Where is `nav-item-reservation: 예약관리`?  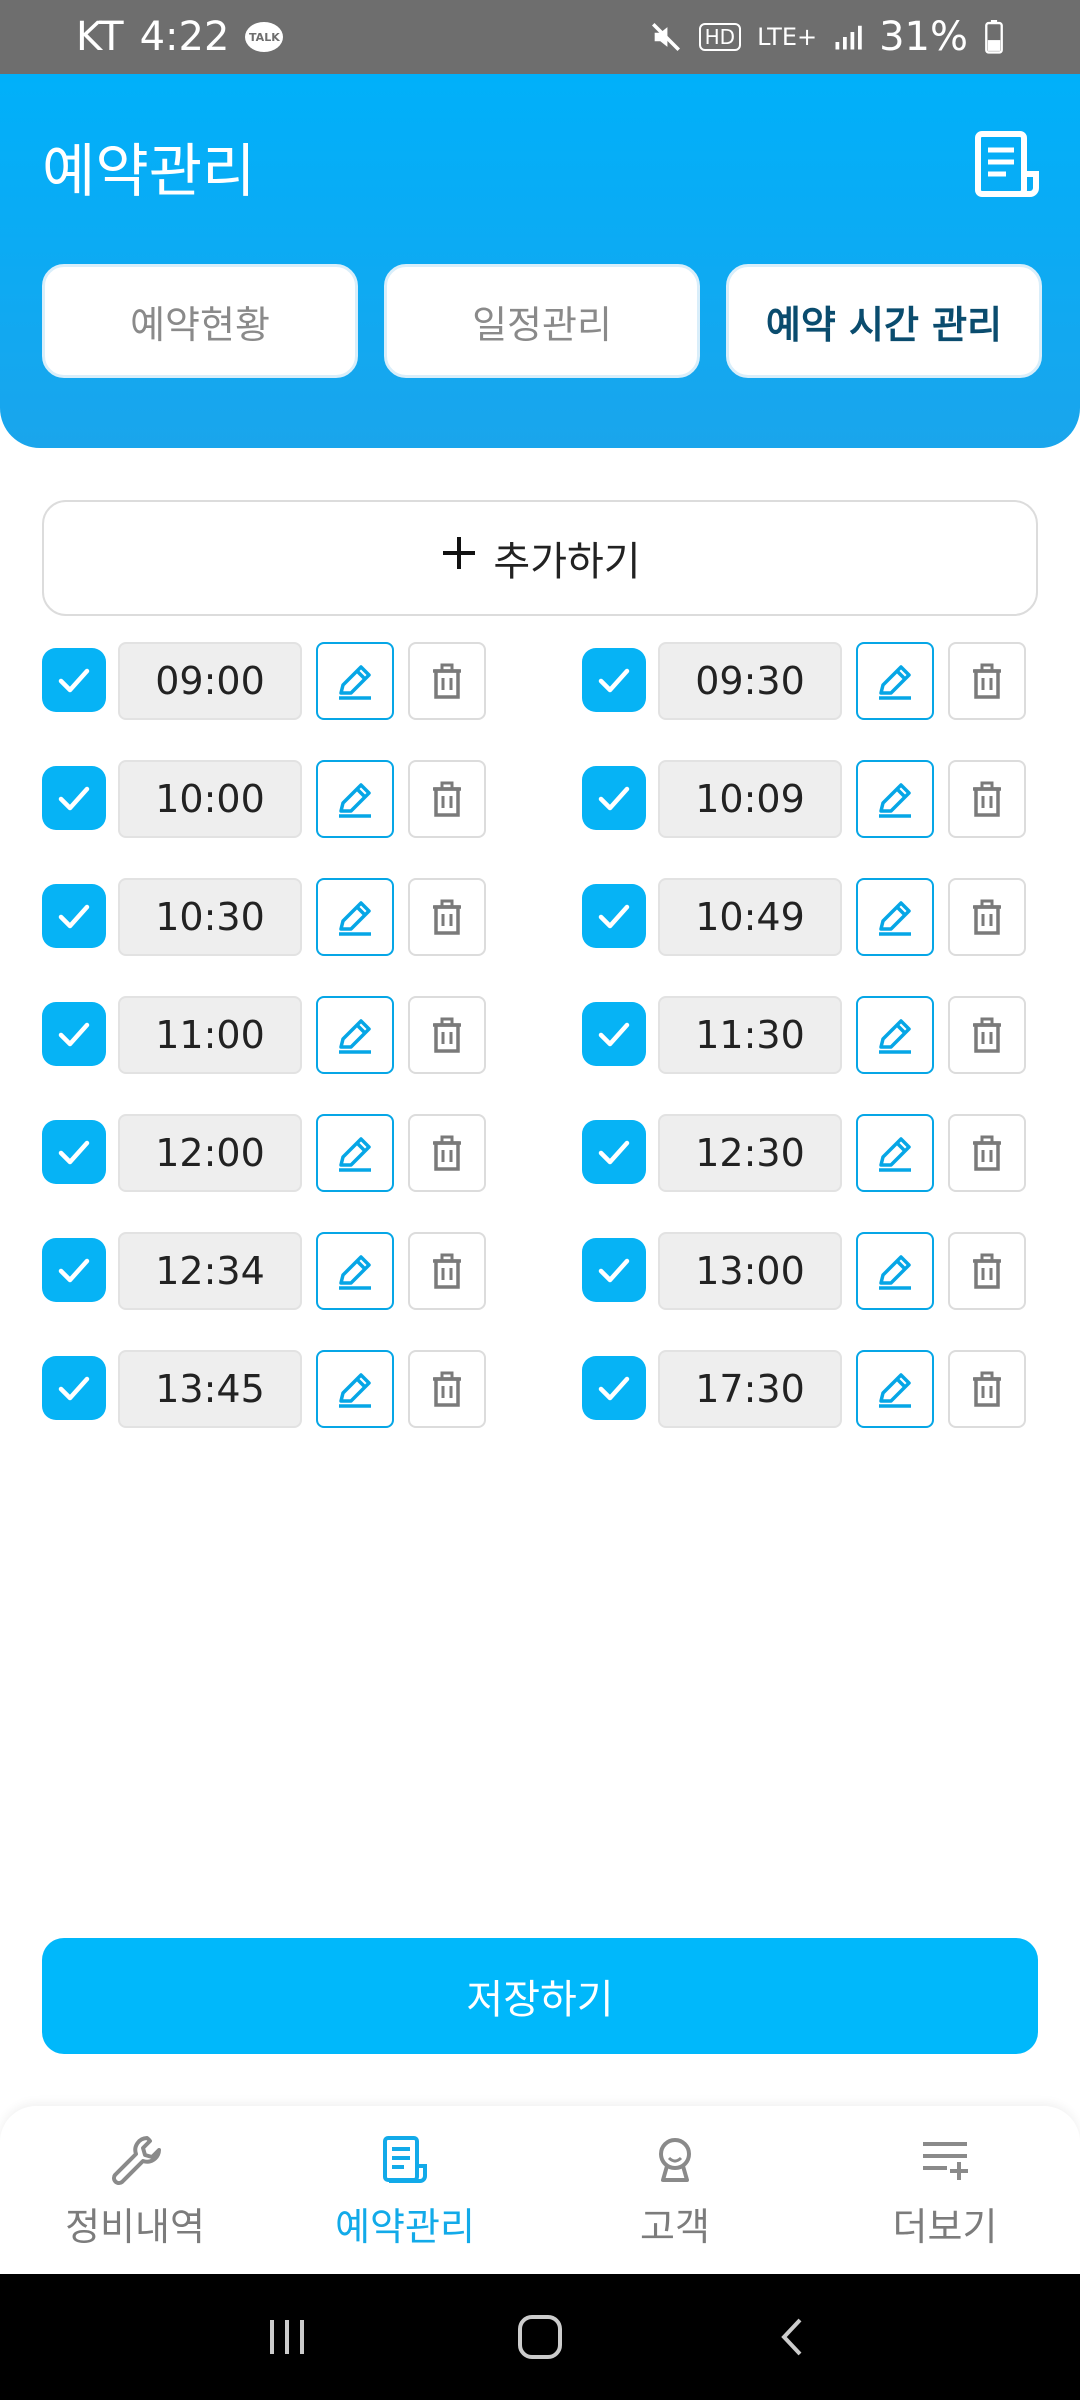
nav-item-reservation: 예약관리 is located at coordinates (405, 2190).